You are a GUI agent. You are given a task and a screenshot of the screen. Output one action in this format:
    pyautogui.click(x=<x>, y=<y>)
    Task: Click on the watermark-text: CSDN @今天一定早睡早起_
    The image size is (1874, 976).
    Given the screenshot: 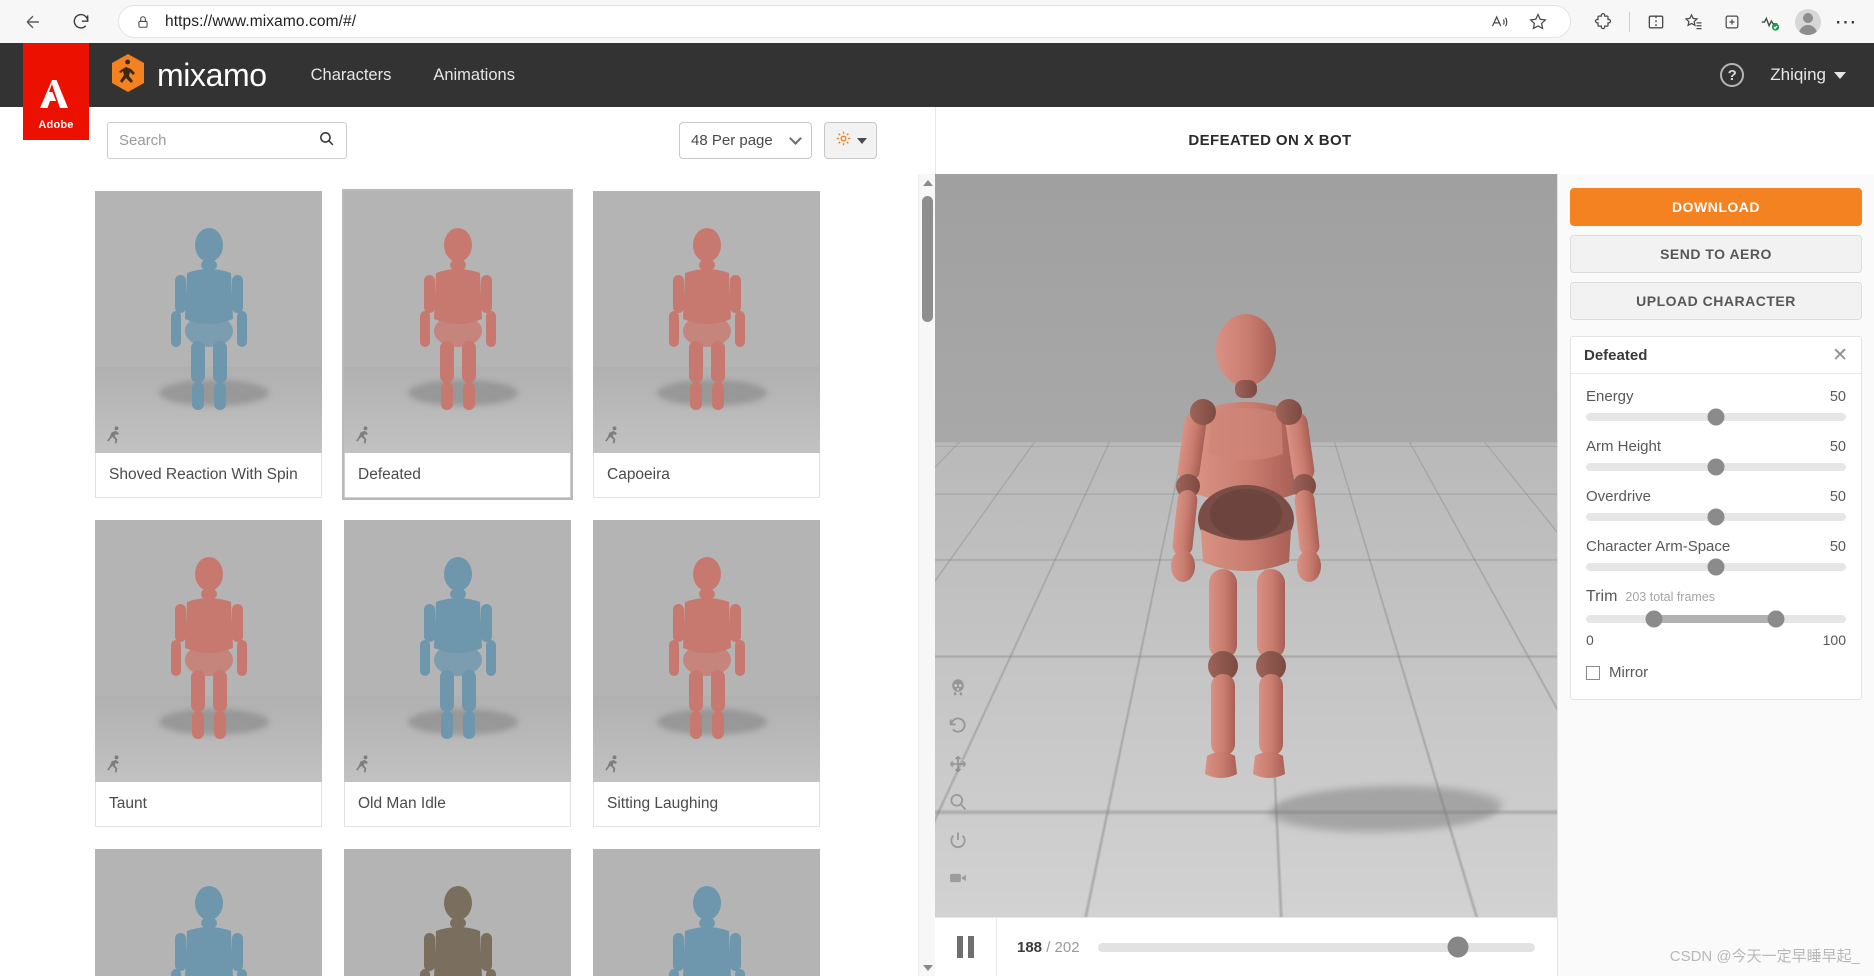 What is the action you would take?
    pyautogui.click(x=1764, y=956)
    